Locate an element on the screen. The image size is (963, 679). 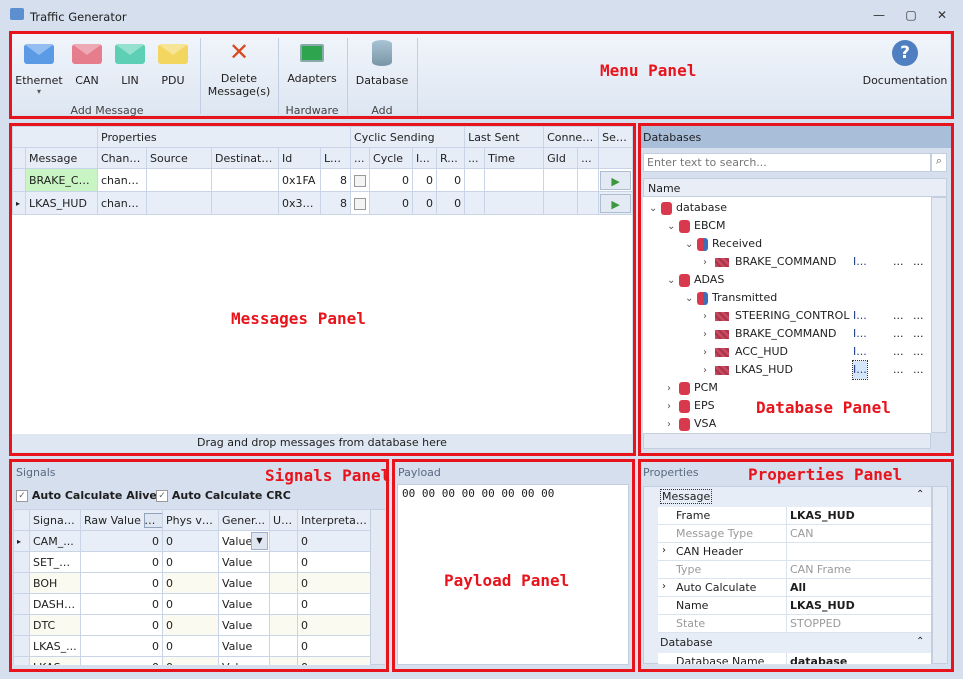
messages-panel-annotation: Messages Panel is located at coordinates (298, 318).